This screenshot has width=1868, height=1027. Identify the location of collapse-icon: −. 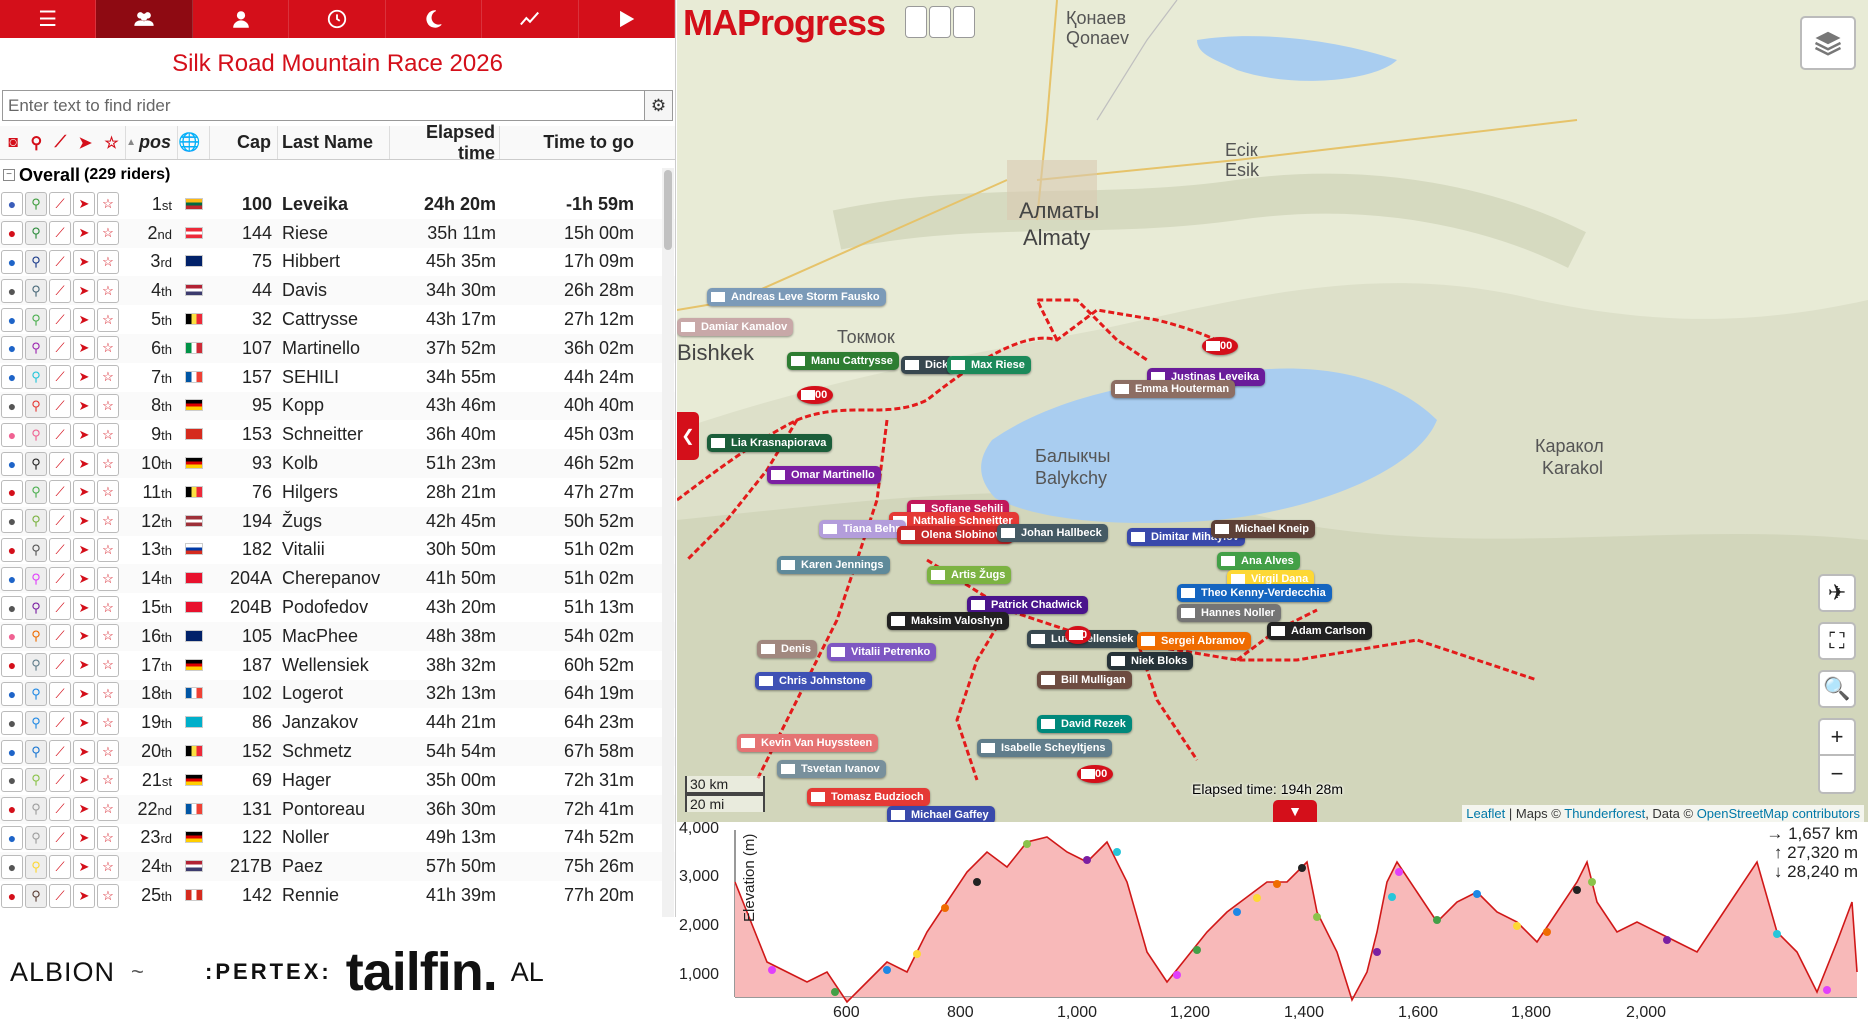
(9, 175).